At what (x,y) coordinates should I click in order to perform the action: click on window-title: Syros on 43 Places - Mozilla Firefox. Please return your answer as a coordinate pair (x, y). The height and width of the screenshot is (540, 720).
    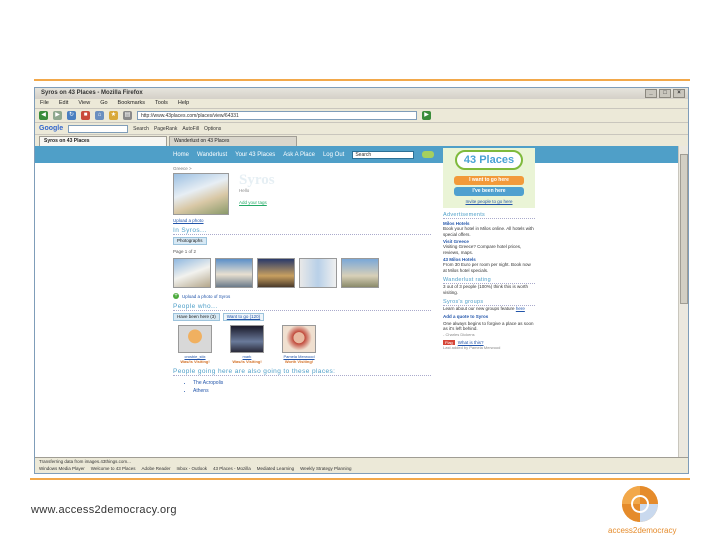
    Looking at the image, I should click on (92, 93).